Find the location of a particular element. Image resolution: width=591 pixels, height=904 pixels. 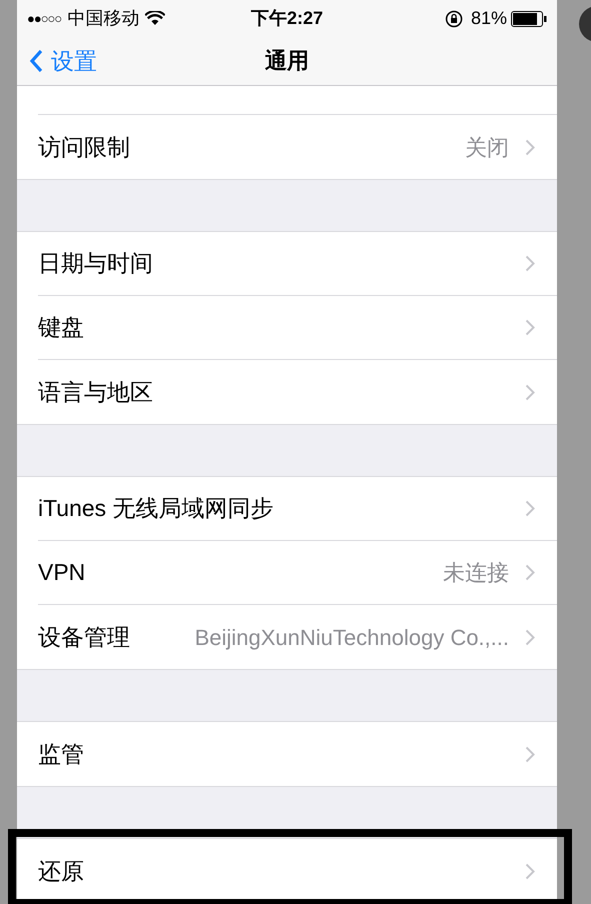

carrier-name: 中国移动 is located at coordinates (103, 18).